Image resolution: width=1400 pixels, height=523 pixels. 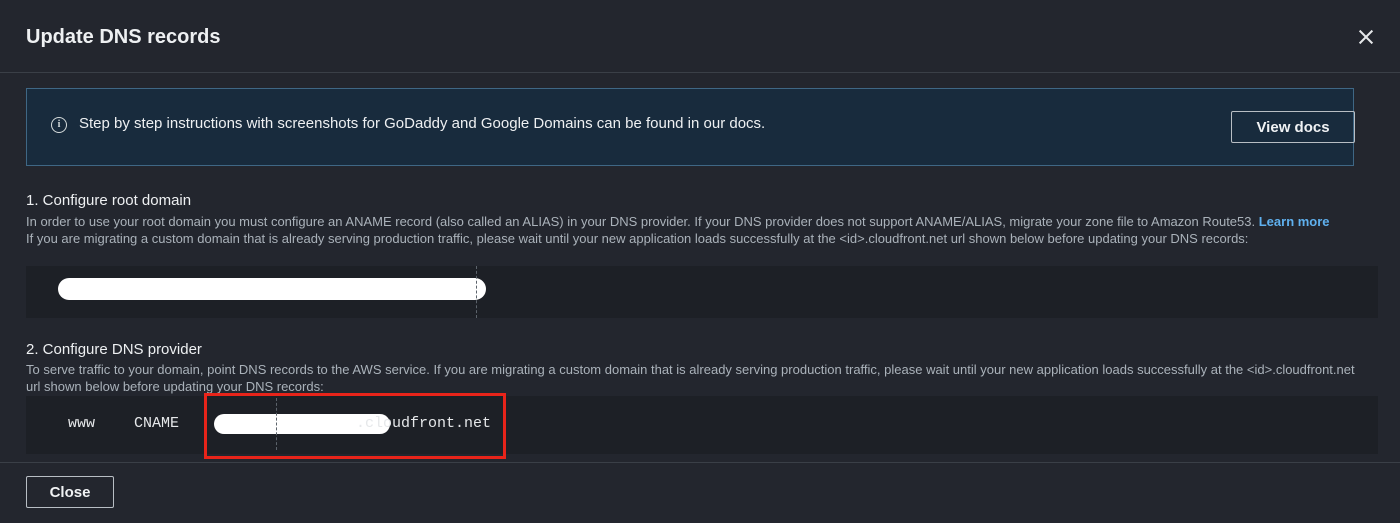 What do you see at coordinates (70, 492) in the screenshot?
I see `close-button: Close` at bounding box center [70, 492].